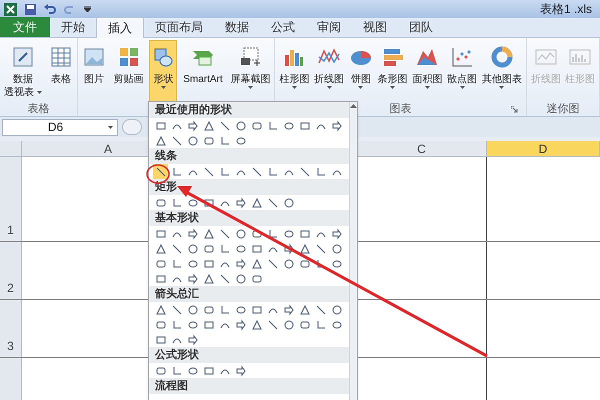  Describe the element at coordinates (179, 27) in the screenshot. I see `ribbon-tab: 页面布局` at that location.